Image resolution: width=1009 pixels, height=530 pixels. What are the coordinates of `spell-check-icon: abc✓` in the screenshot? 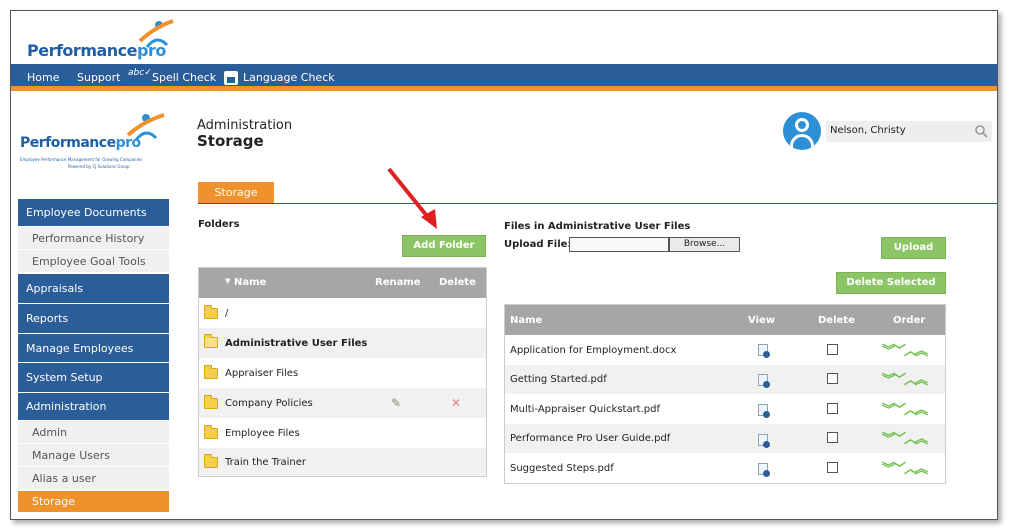 It's located at (140, 73).